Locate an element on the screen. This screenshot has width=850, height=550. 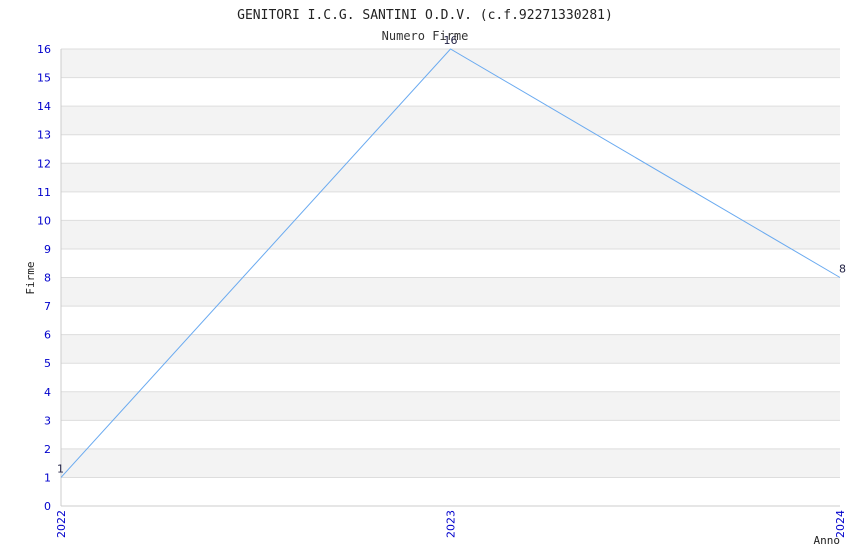
x-axis-label: Anno is located at coordinates (827, 540).